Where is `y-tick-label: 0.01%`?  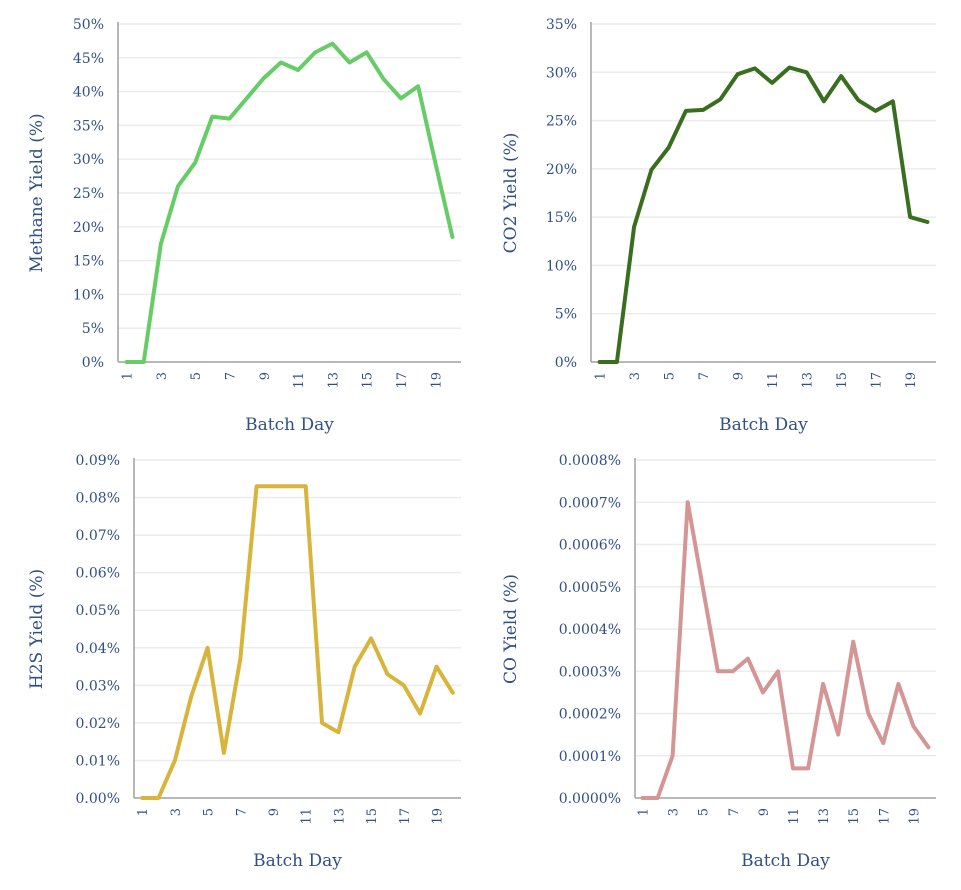 y-tick-label: 0.01% is located at coordinates (98, 761).